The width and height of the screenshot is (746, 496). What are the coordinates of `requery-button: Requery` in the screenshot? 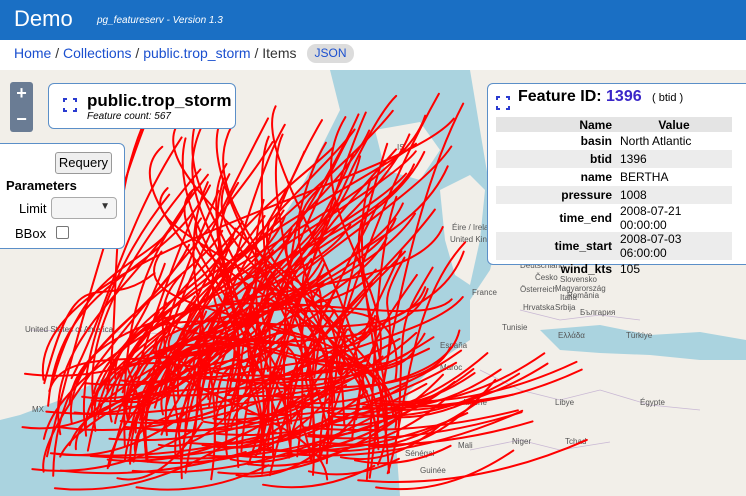 It's located at (83, 163).